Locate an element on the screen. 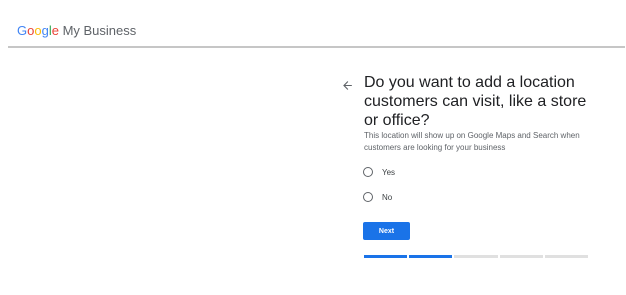 This screenshot has width=626, height=295. radio-option-yes: Yes is located at coordinates (379, 172).